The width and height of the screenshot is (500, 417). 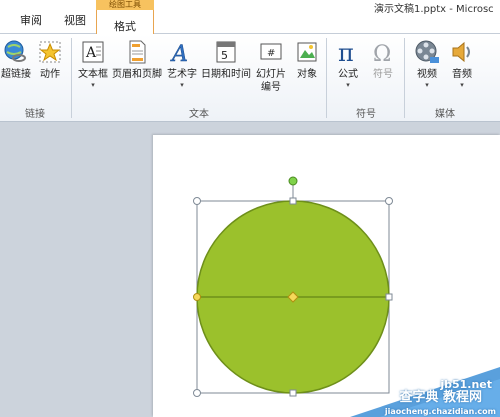 What do you see at coordinates (293, 393) in the screenshot?
I see `resize-handle-bottom` at bounding box center [293, 393].